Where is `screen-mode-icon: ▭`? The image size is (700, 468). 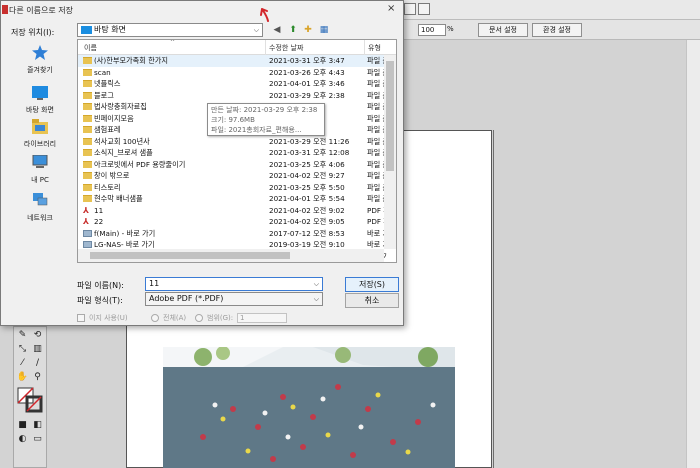
screen-mode-icon: ▭ is located at coordinates (37, 439).